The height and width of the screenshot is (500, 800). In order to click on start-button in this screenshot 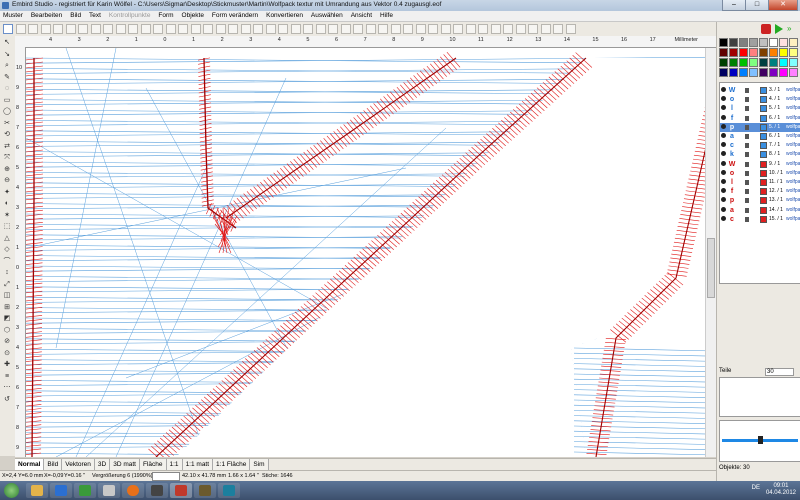, I will do `click(11, 490)`.